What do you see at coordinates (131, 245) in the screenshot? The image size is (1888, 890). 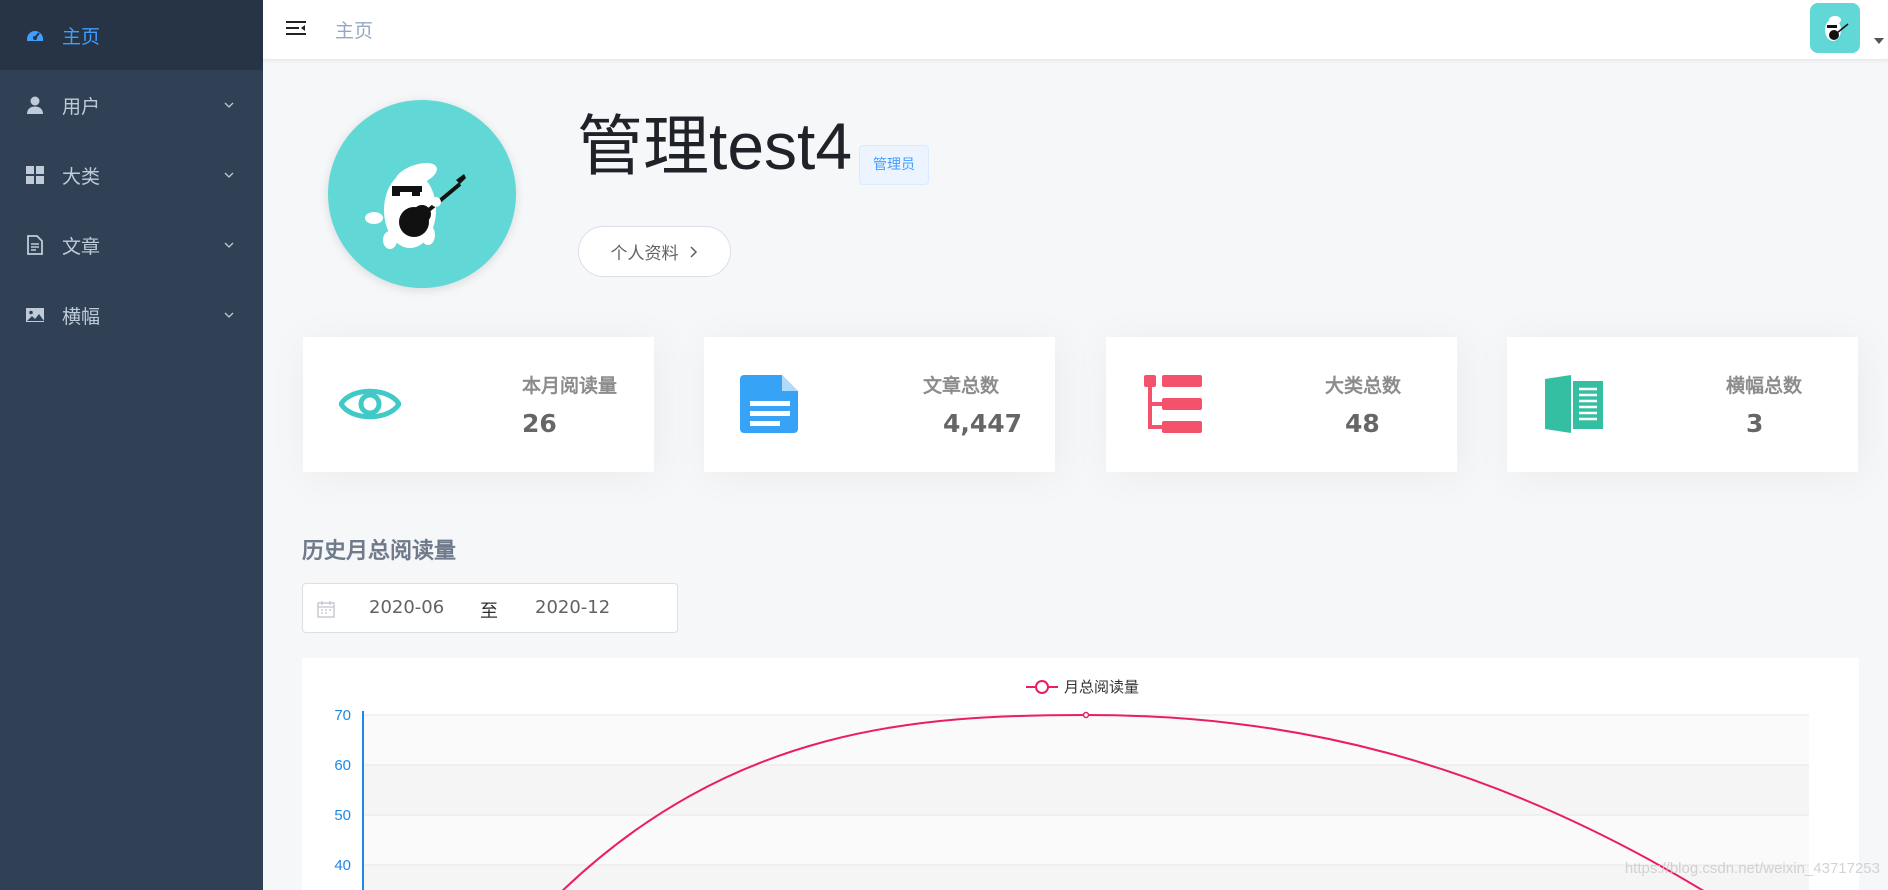 I see `sidebar-item-articles: 文章` at bounding box center [131, 245].